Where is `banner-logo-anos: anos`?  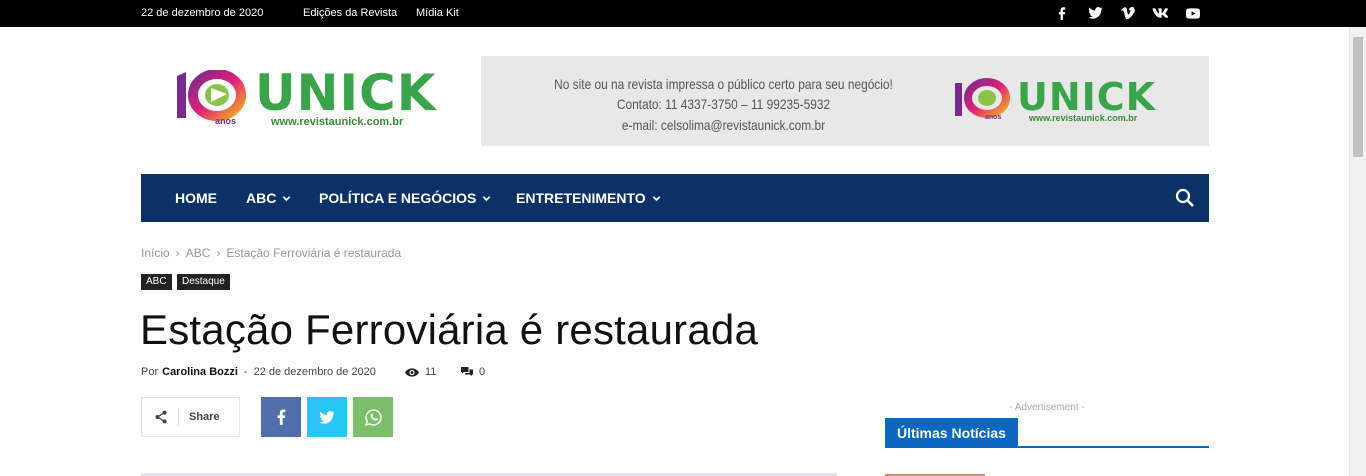
banner-logo-anos: anos is located at coordinates (993, 117).